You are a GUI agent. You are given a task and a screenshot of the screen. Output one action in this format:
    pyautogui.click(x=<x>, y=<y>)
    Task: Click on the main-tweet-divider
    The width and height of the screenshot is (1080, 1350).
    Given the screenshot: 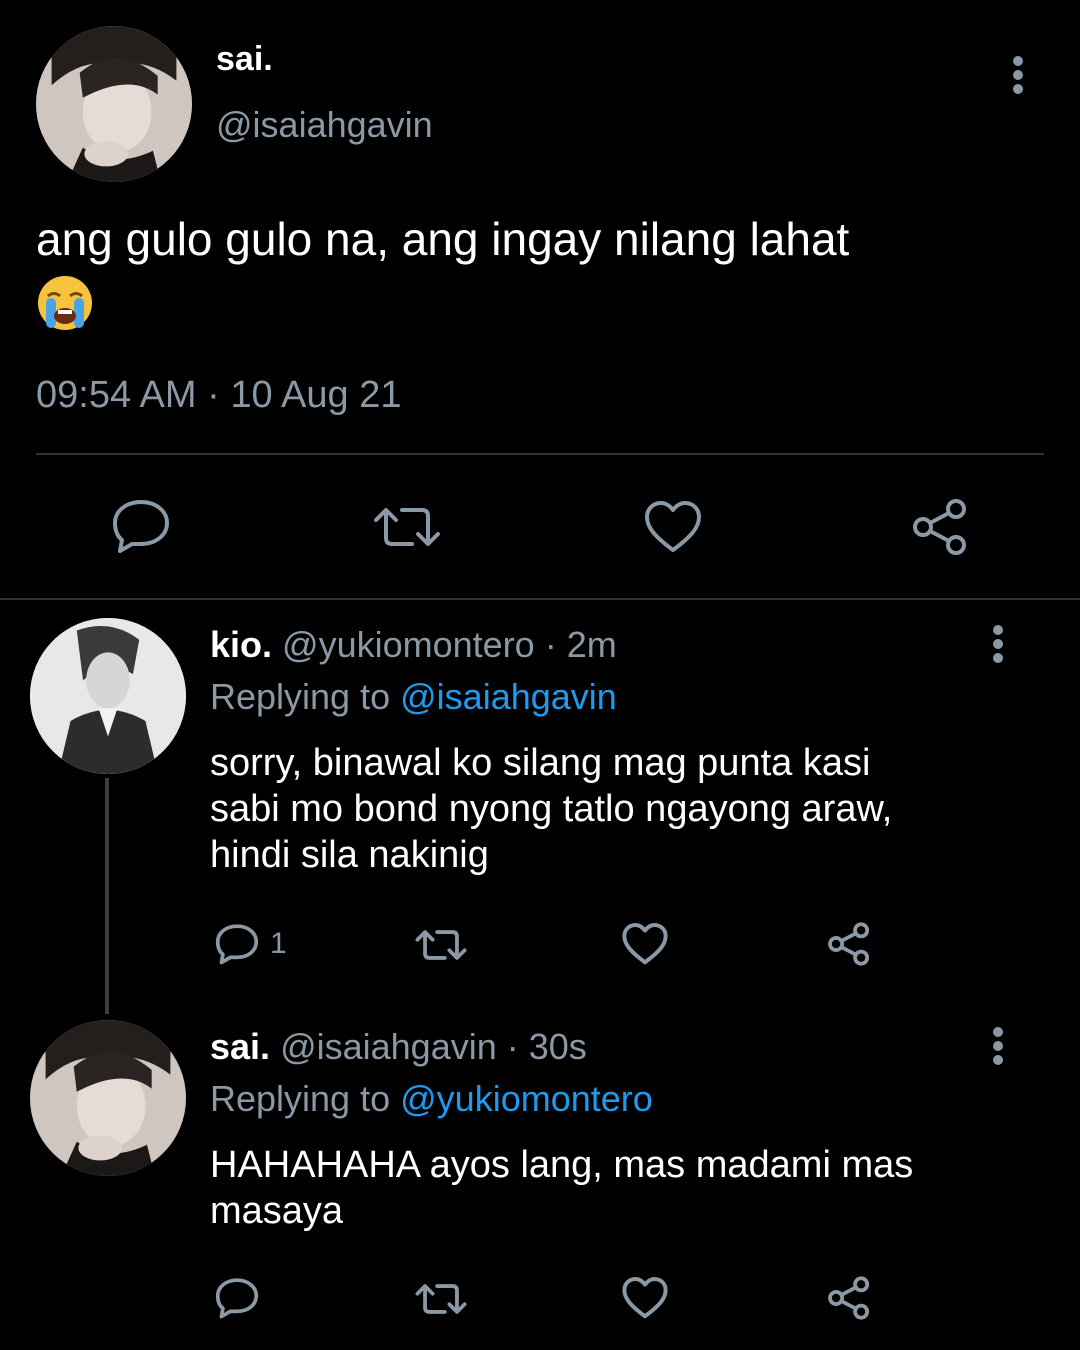 What is the action you would take?
    pyautogui.click(x=540, y=454)
    